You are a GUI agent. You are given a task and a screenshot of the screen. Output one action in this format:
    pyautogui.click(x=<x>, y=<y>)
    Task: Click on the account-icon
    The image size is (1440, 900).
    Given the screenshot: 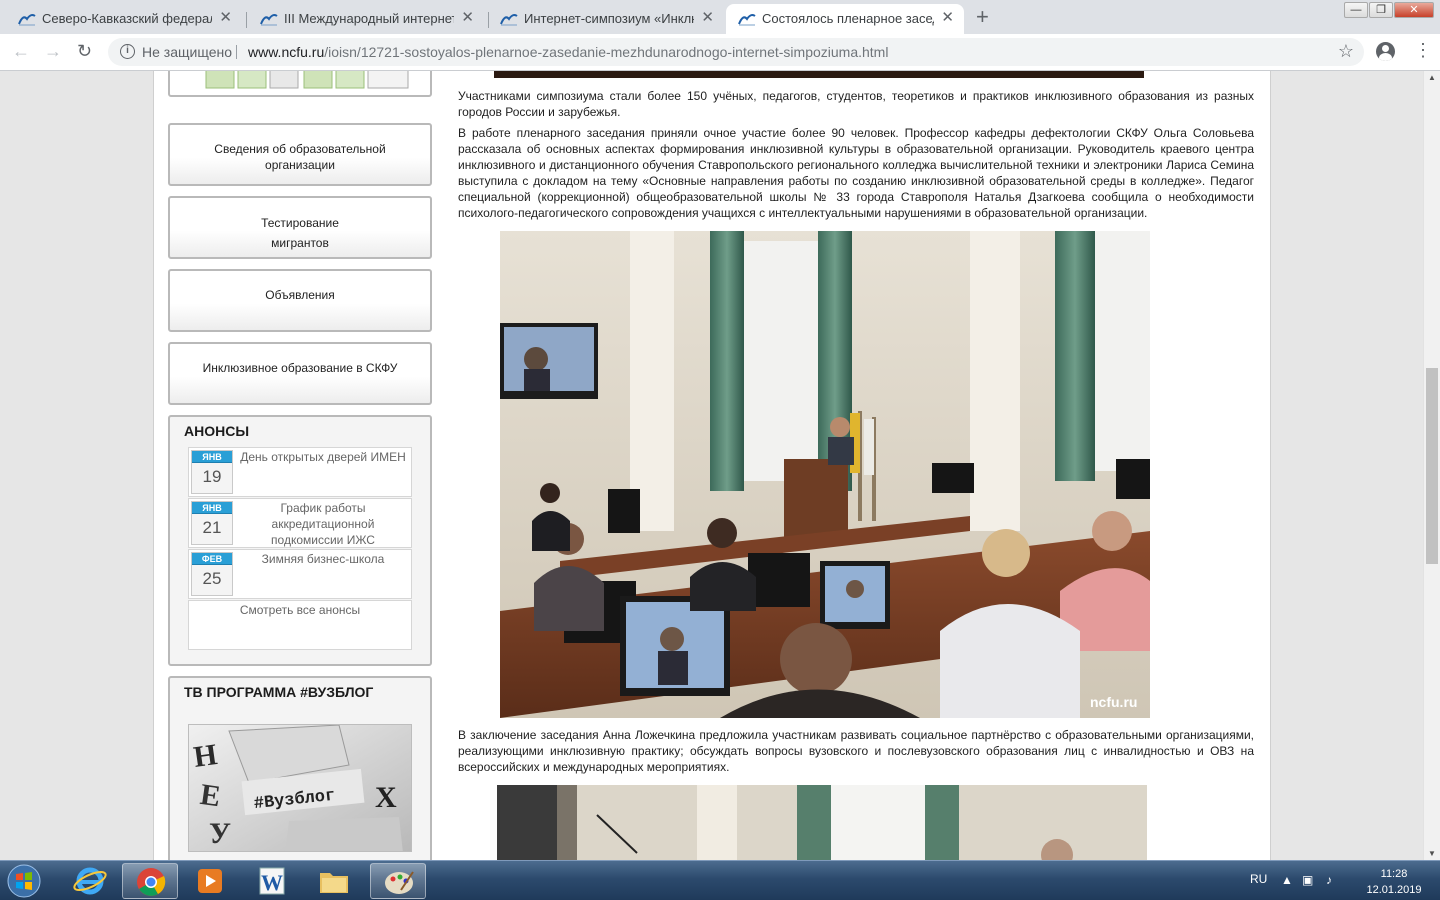 What is the action you would take?
    pyautogui.click(x=1385, y=51)
    